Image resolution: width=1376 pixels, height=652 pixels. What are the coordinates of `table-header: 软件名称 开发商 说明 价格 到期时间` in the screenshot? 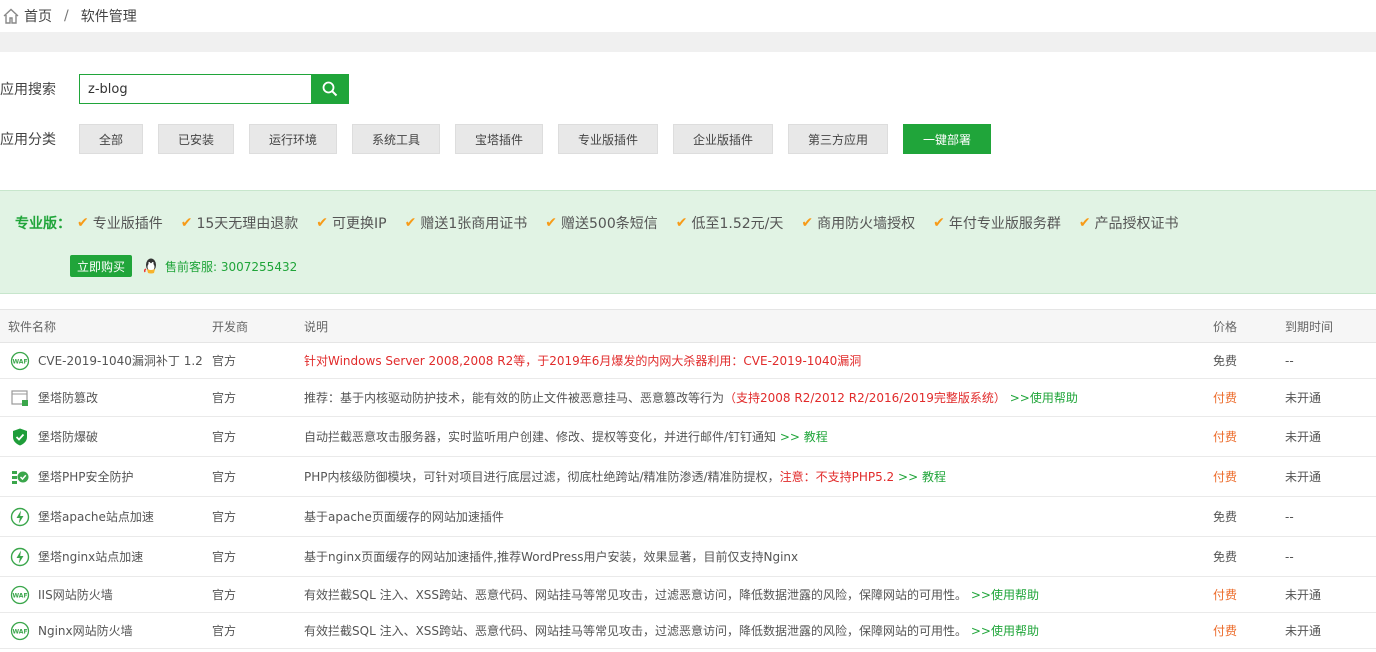 It's located at (688, 326).